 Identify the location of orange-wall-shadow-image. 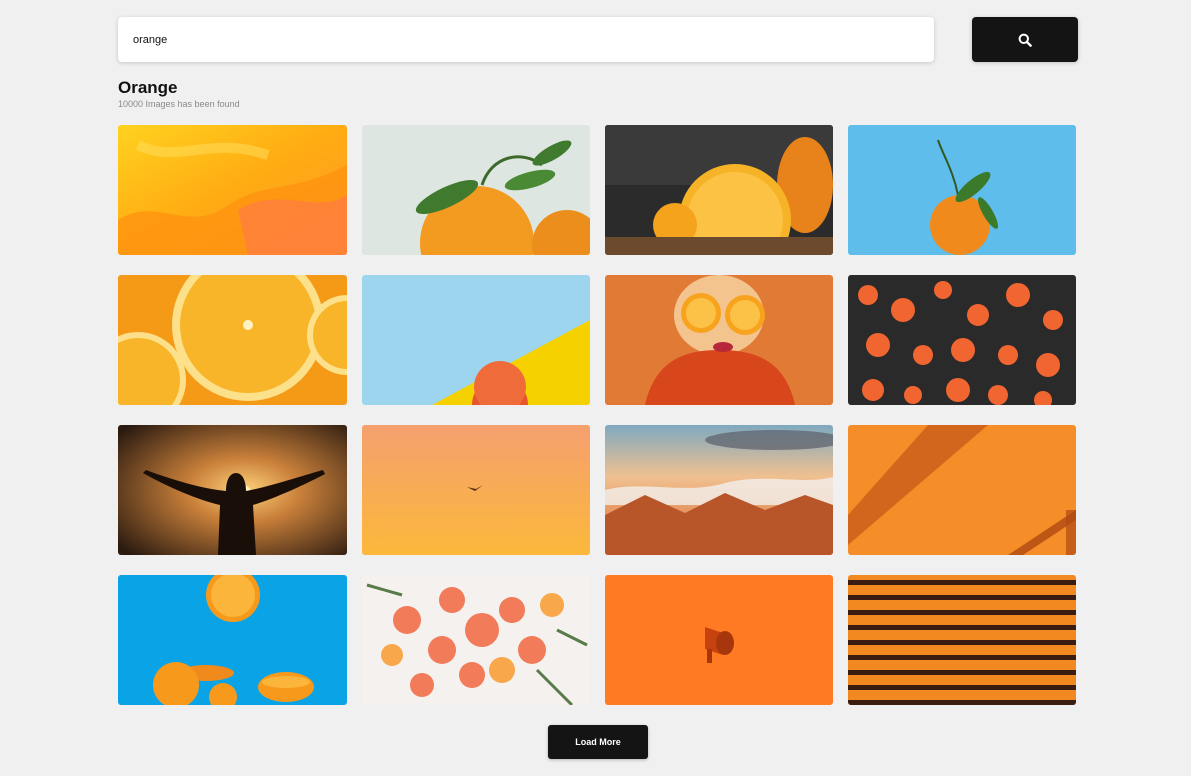
(962, 490).